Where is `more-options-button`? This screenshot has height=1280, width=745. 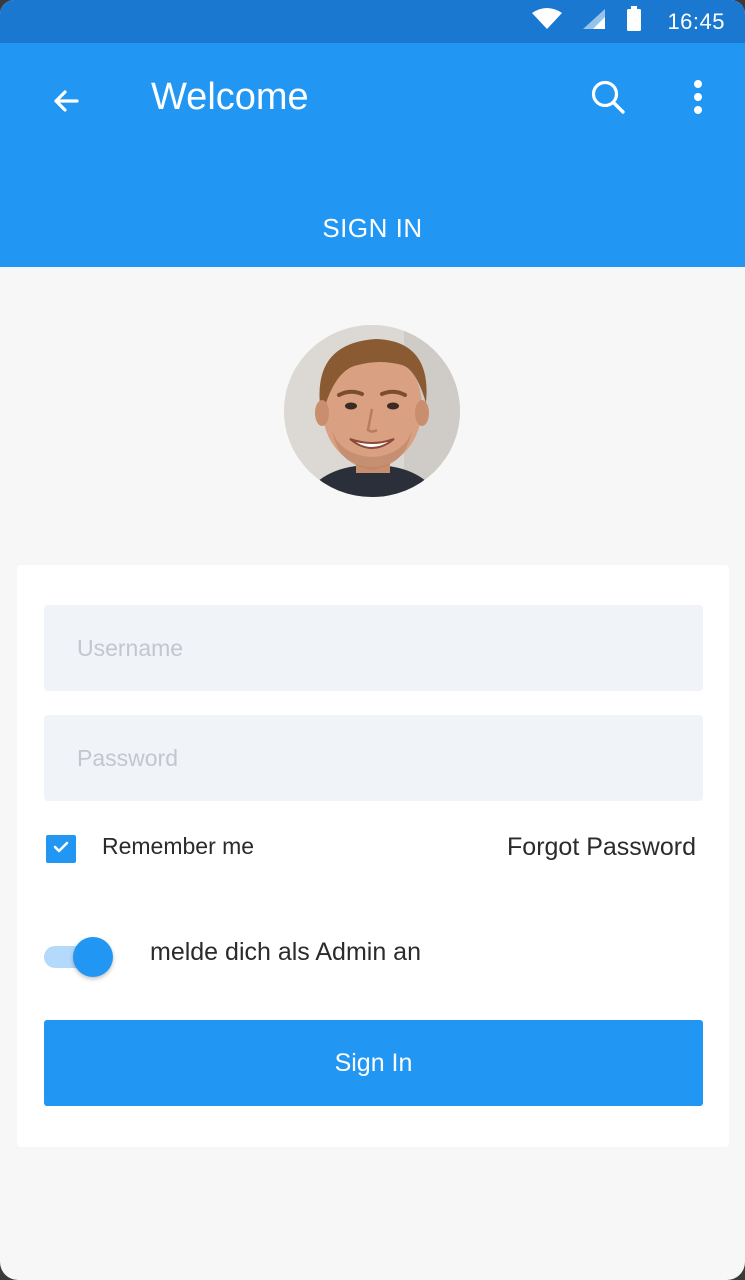
more-options-button is located at coordinates (698, 99).